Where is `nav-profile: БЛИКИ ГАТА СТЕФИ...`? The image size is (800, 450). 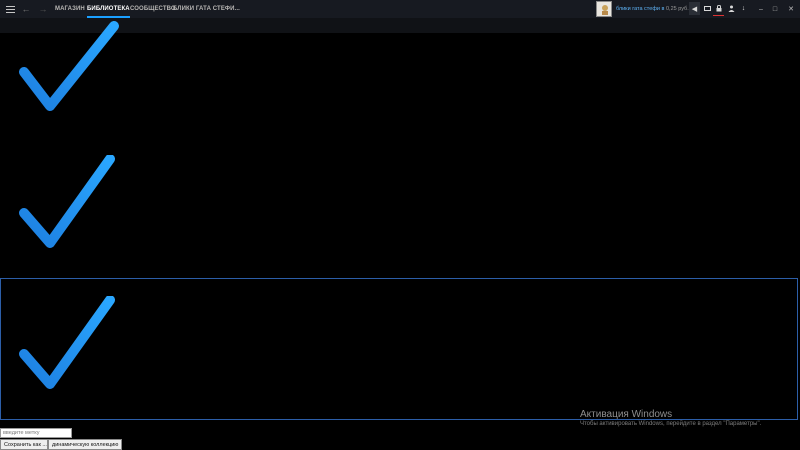 nav-profile: БЛИКИ ГАТА СТЕФИ... is located at coordinates (206, 9).